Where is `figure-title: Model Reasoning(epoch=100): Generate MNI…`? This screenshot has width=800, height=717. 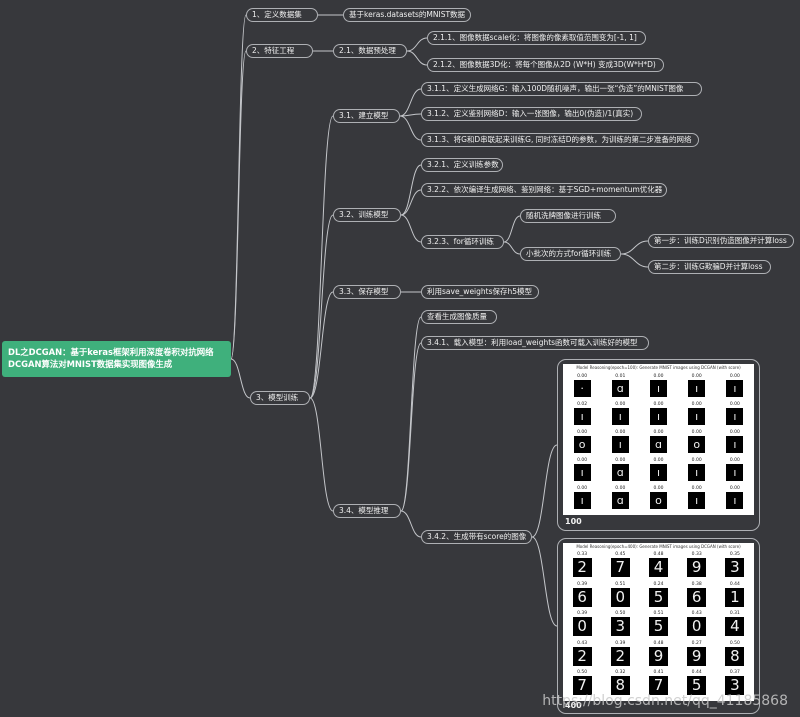
figure-title: Model Reasoning(epoch=100): Generate MNI… is located at coordinates (658, 367).